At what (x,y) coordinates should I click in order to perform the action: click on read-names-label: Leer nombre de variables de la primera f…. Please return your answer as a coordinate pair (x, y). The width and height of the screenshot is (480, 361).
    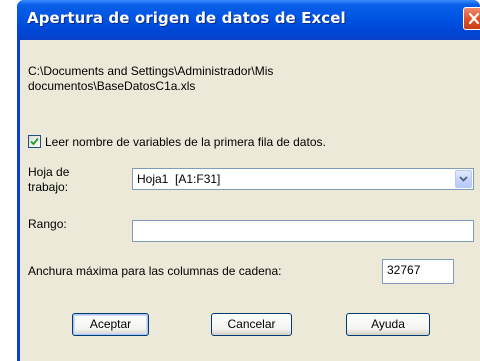
    Looking at the image, I should click on (185, 142).